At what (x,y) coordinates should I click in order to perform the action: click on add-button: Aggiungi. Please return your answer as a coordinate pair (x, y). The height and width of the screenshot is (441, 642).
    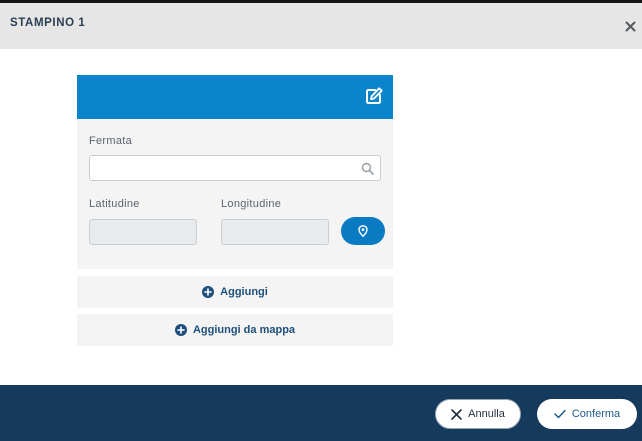
    Looking at the image, I should click on (235, 292).